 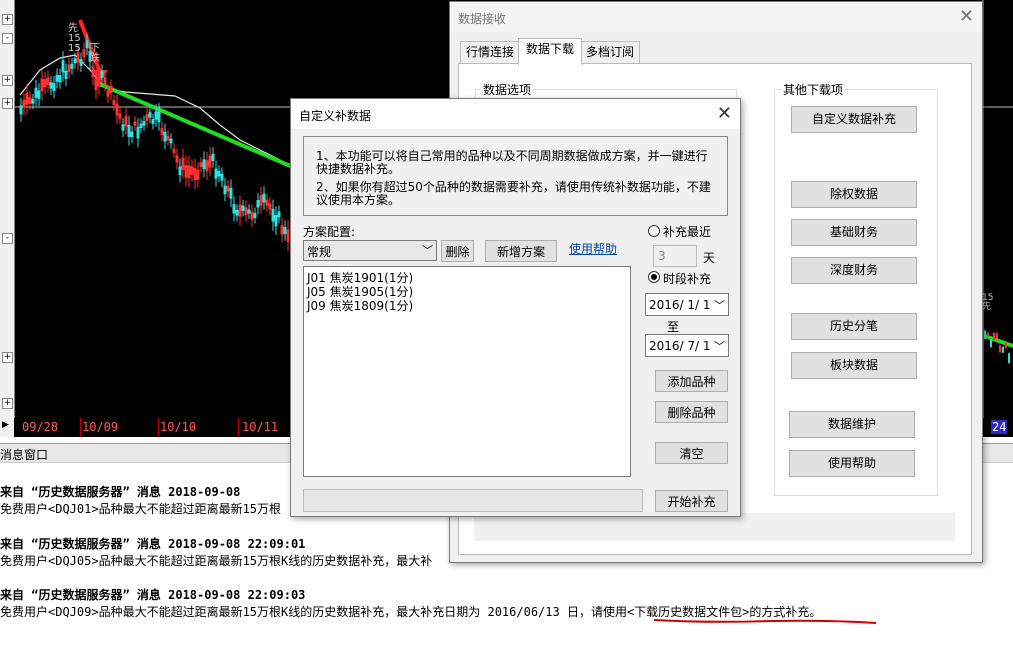 I want to click on historical-ticks-button: 历史分笔, so click(x=854, y=326).